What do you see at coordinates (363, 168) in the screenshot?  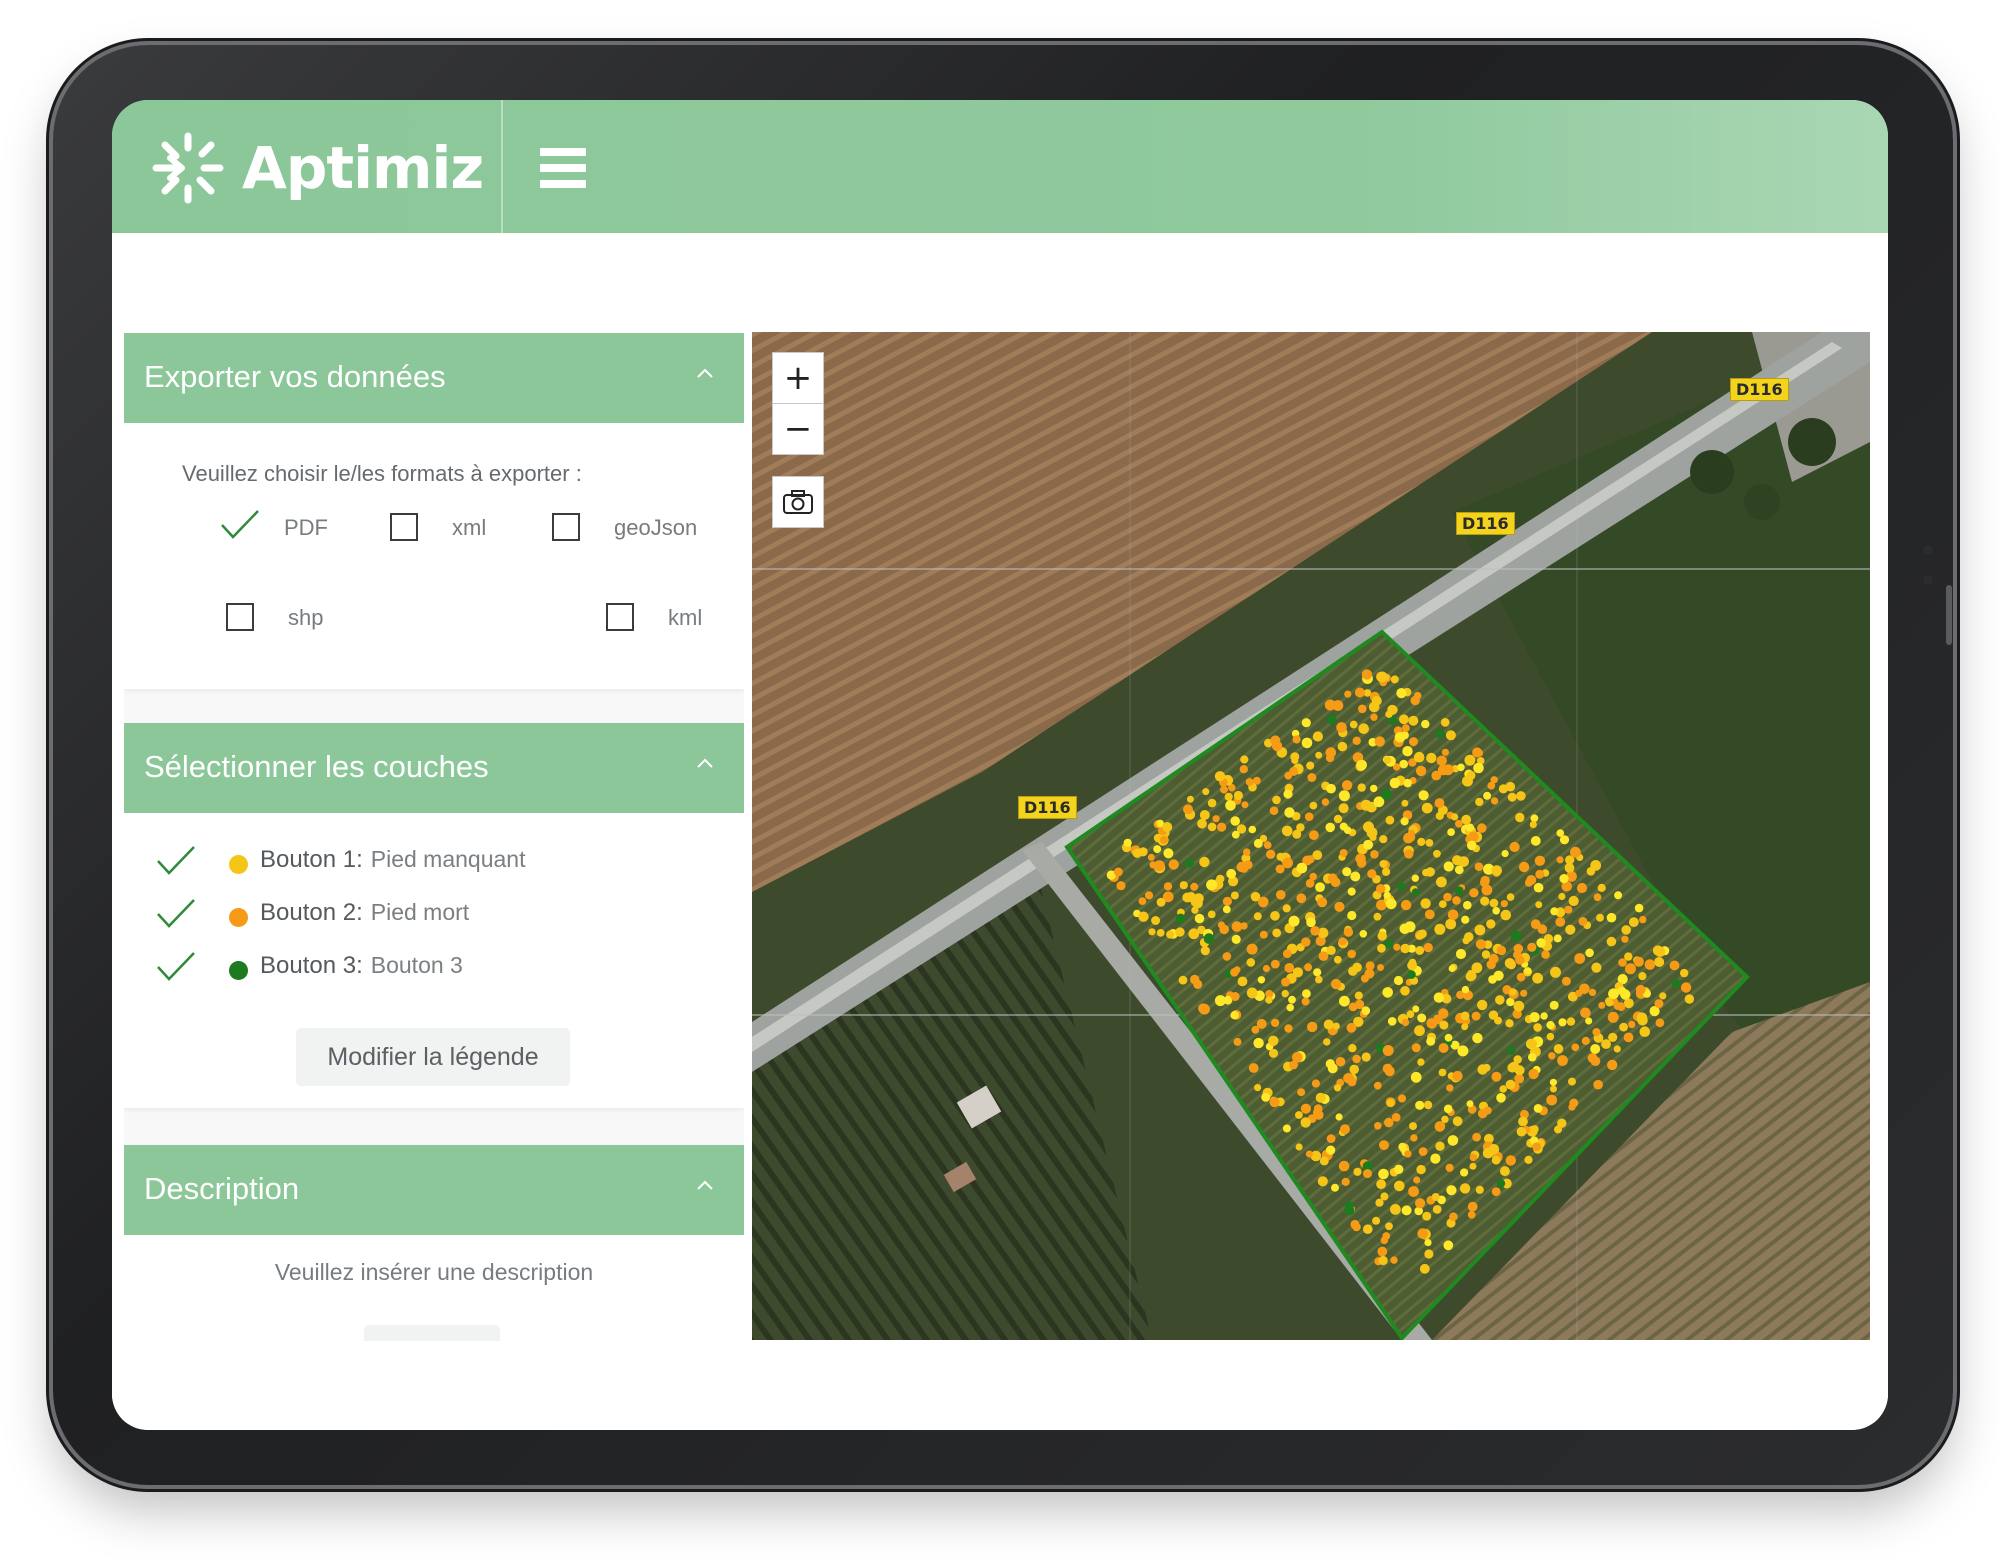 I see `app-name: Aptimiz` at bounding box center [363, 168].